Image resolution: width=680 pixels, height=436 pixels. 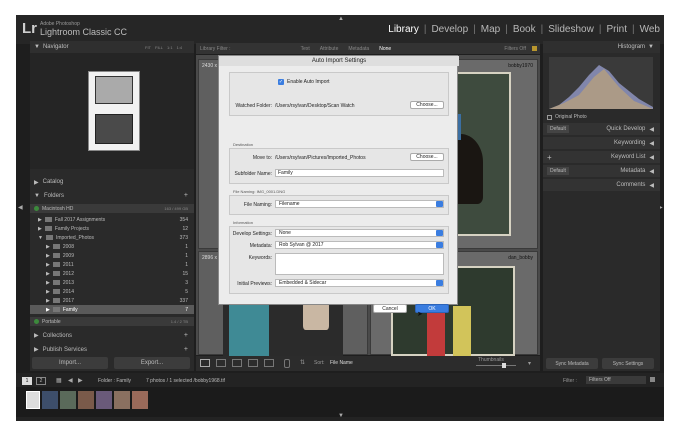 I want to click on forward-icon: ▶, so click(x=80, y=380).